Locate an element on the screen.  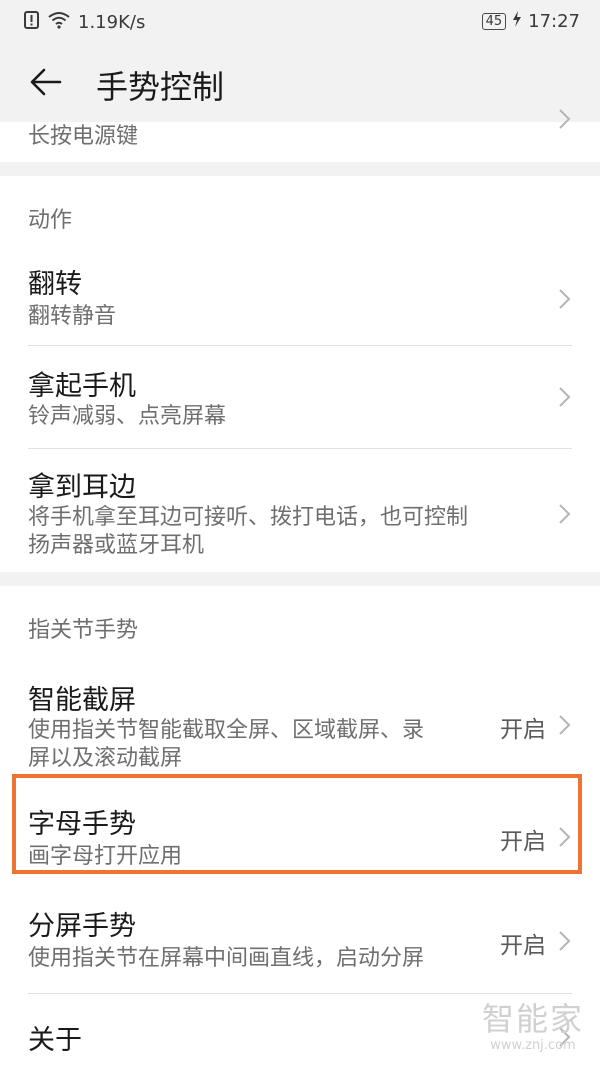
watermark-logo: 智能家 www.znj.com is located at coordinates (533, 1029).